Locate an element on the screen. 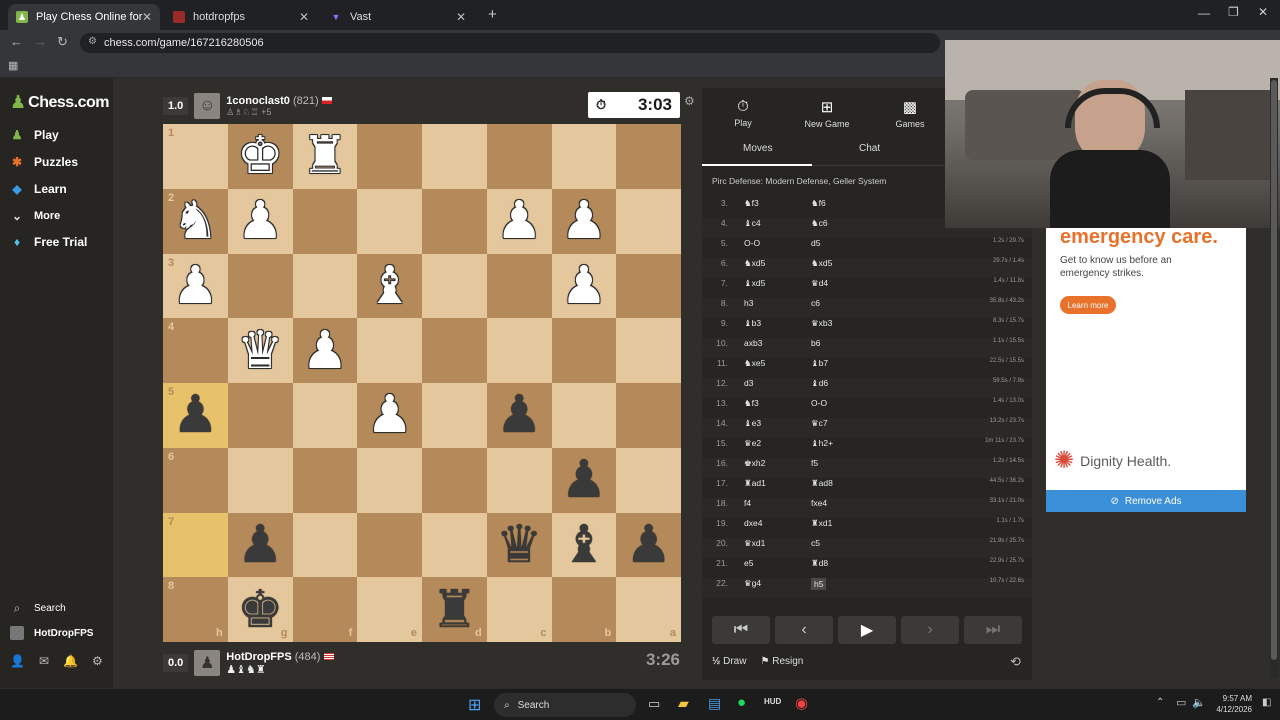 This screenshot has width=1280, height=720. white-move: ♛e2 is located at coordinates (752, 443).